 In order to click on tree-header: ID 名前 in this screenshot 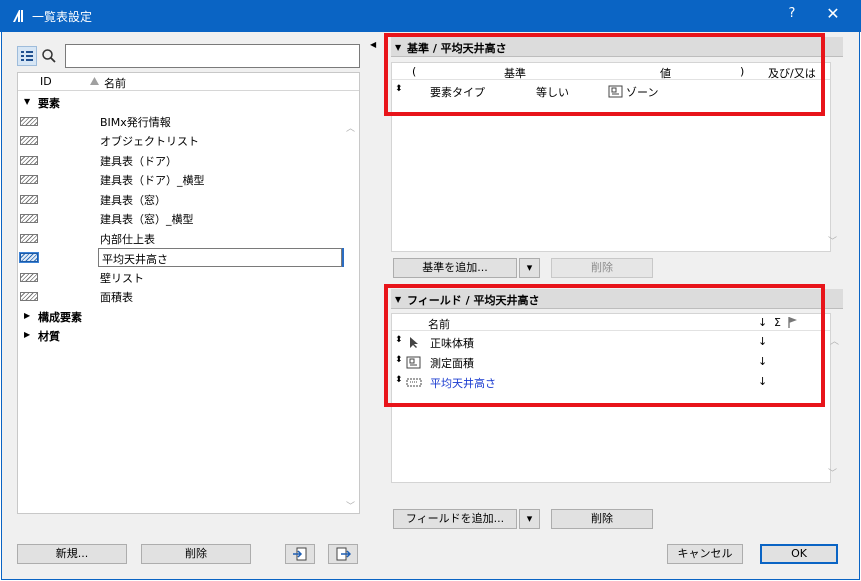, I will do `click(188, 82)`.